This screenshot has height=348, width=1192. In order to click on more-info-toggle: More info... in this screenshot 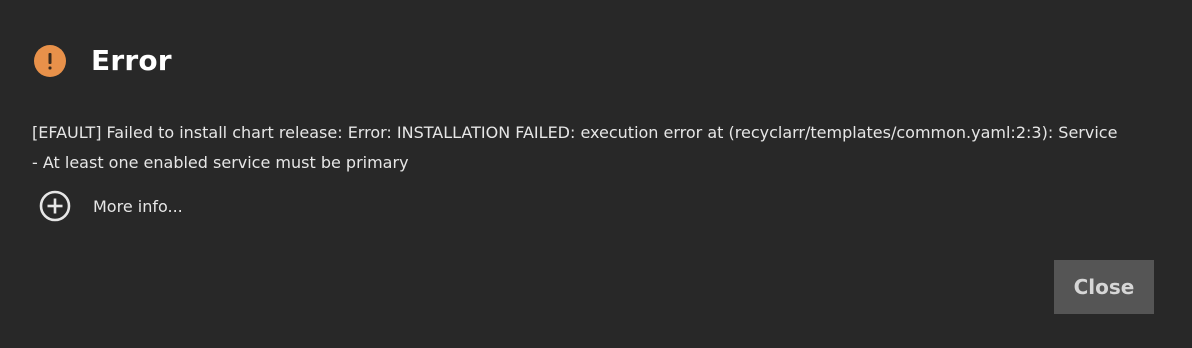, I will do `click(110, 206)`.